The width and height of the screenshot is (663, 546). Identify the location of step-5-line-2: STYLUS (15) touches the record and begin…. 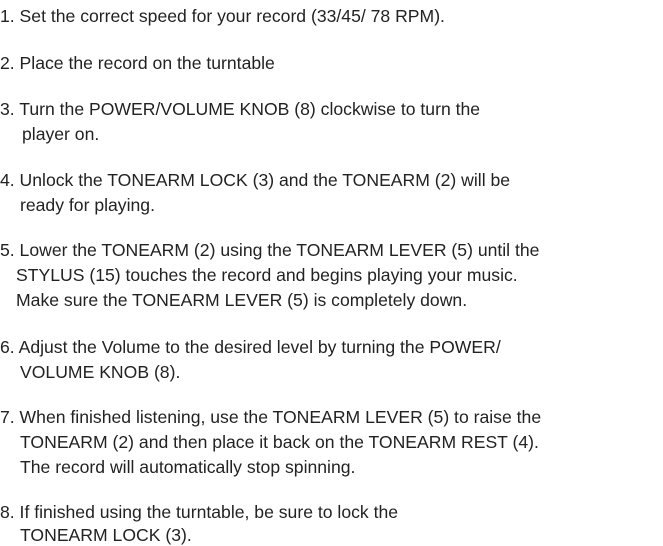
(267, 275).